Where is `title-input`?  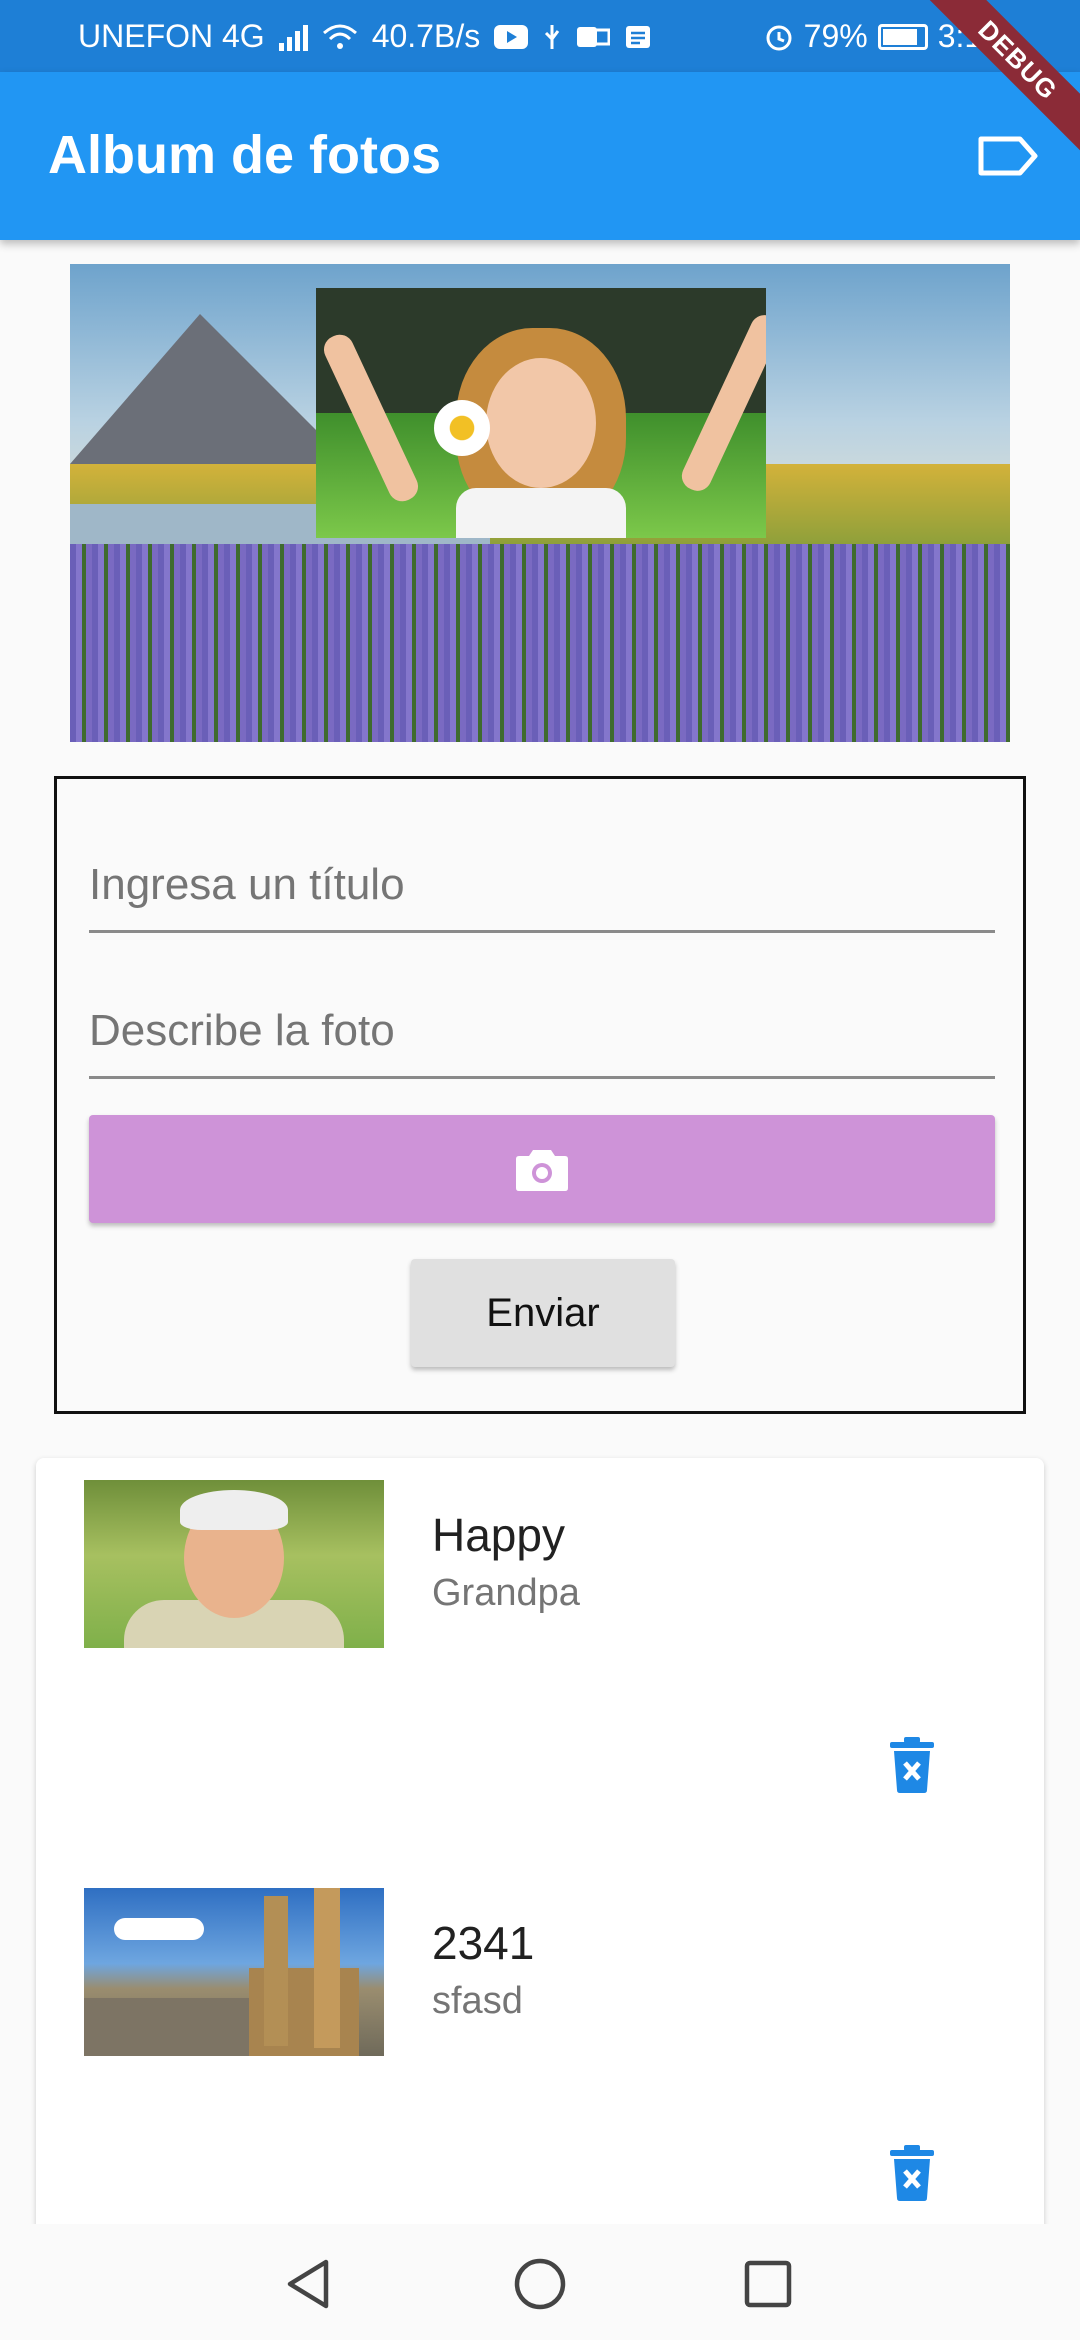
title-input is located at coordinates (542, 885).